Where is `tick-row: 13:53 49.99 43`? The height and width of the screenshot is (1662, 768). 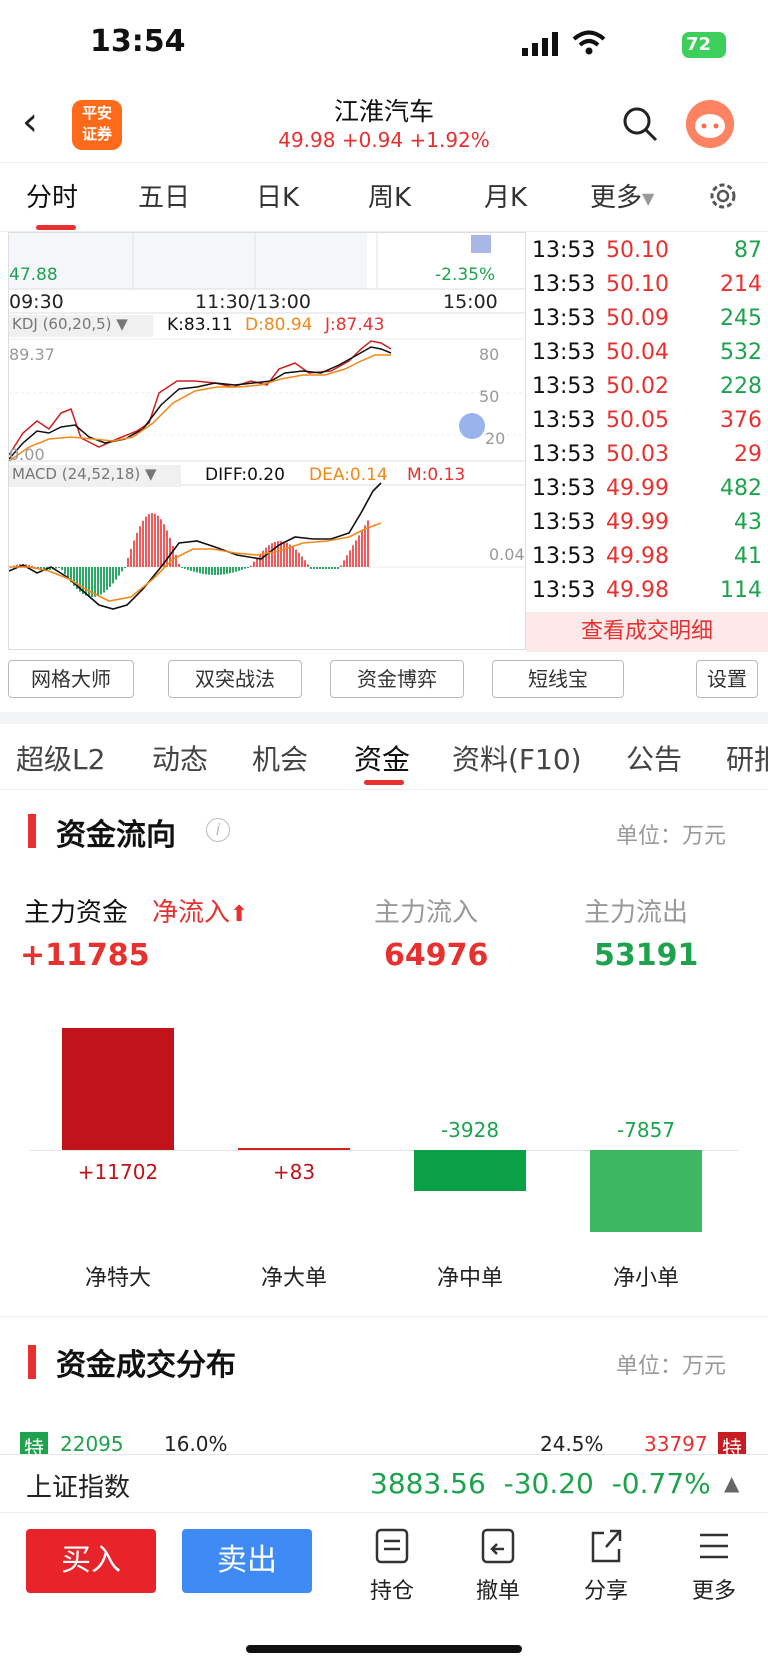
tick-row: 13:53 49.99 43 is located at coordinates (647, 523).